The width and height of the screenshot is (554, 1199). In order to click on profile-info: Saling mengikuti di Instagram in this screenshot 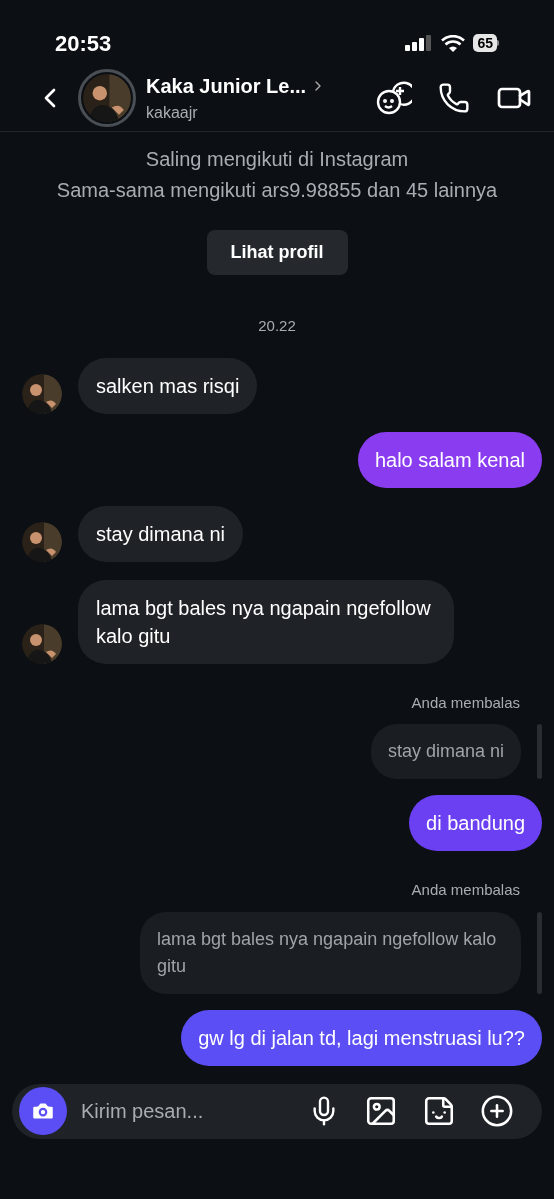, I will do `click(277, 160)`.